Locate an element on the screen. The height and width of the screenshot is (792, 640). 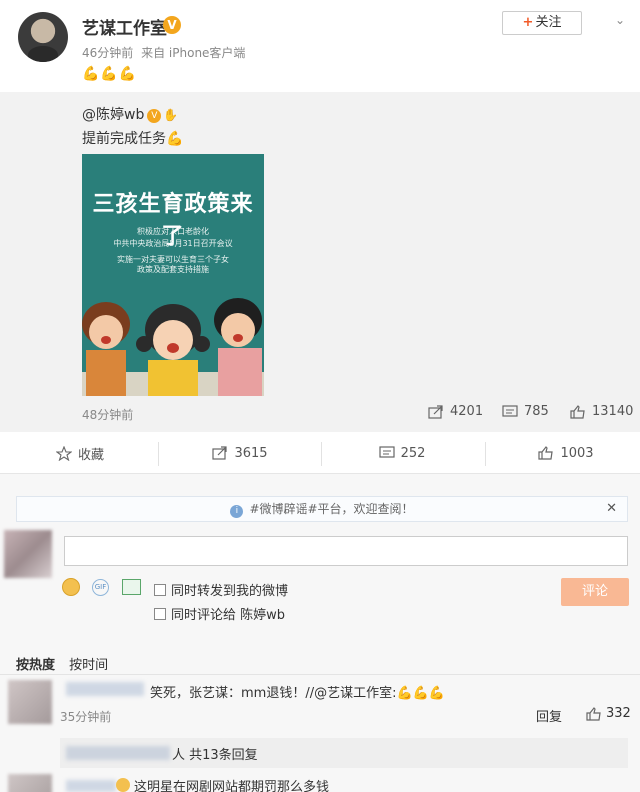
repost-share-count: 4201 is located at coordinates (455, 411).